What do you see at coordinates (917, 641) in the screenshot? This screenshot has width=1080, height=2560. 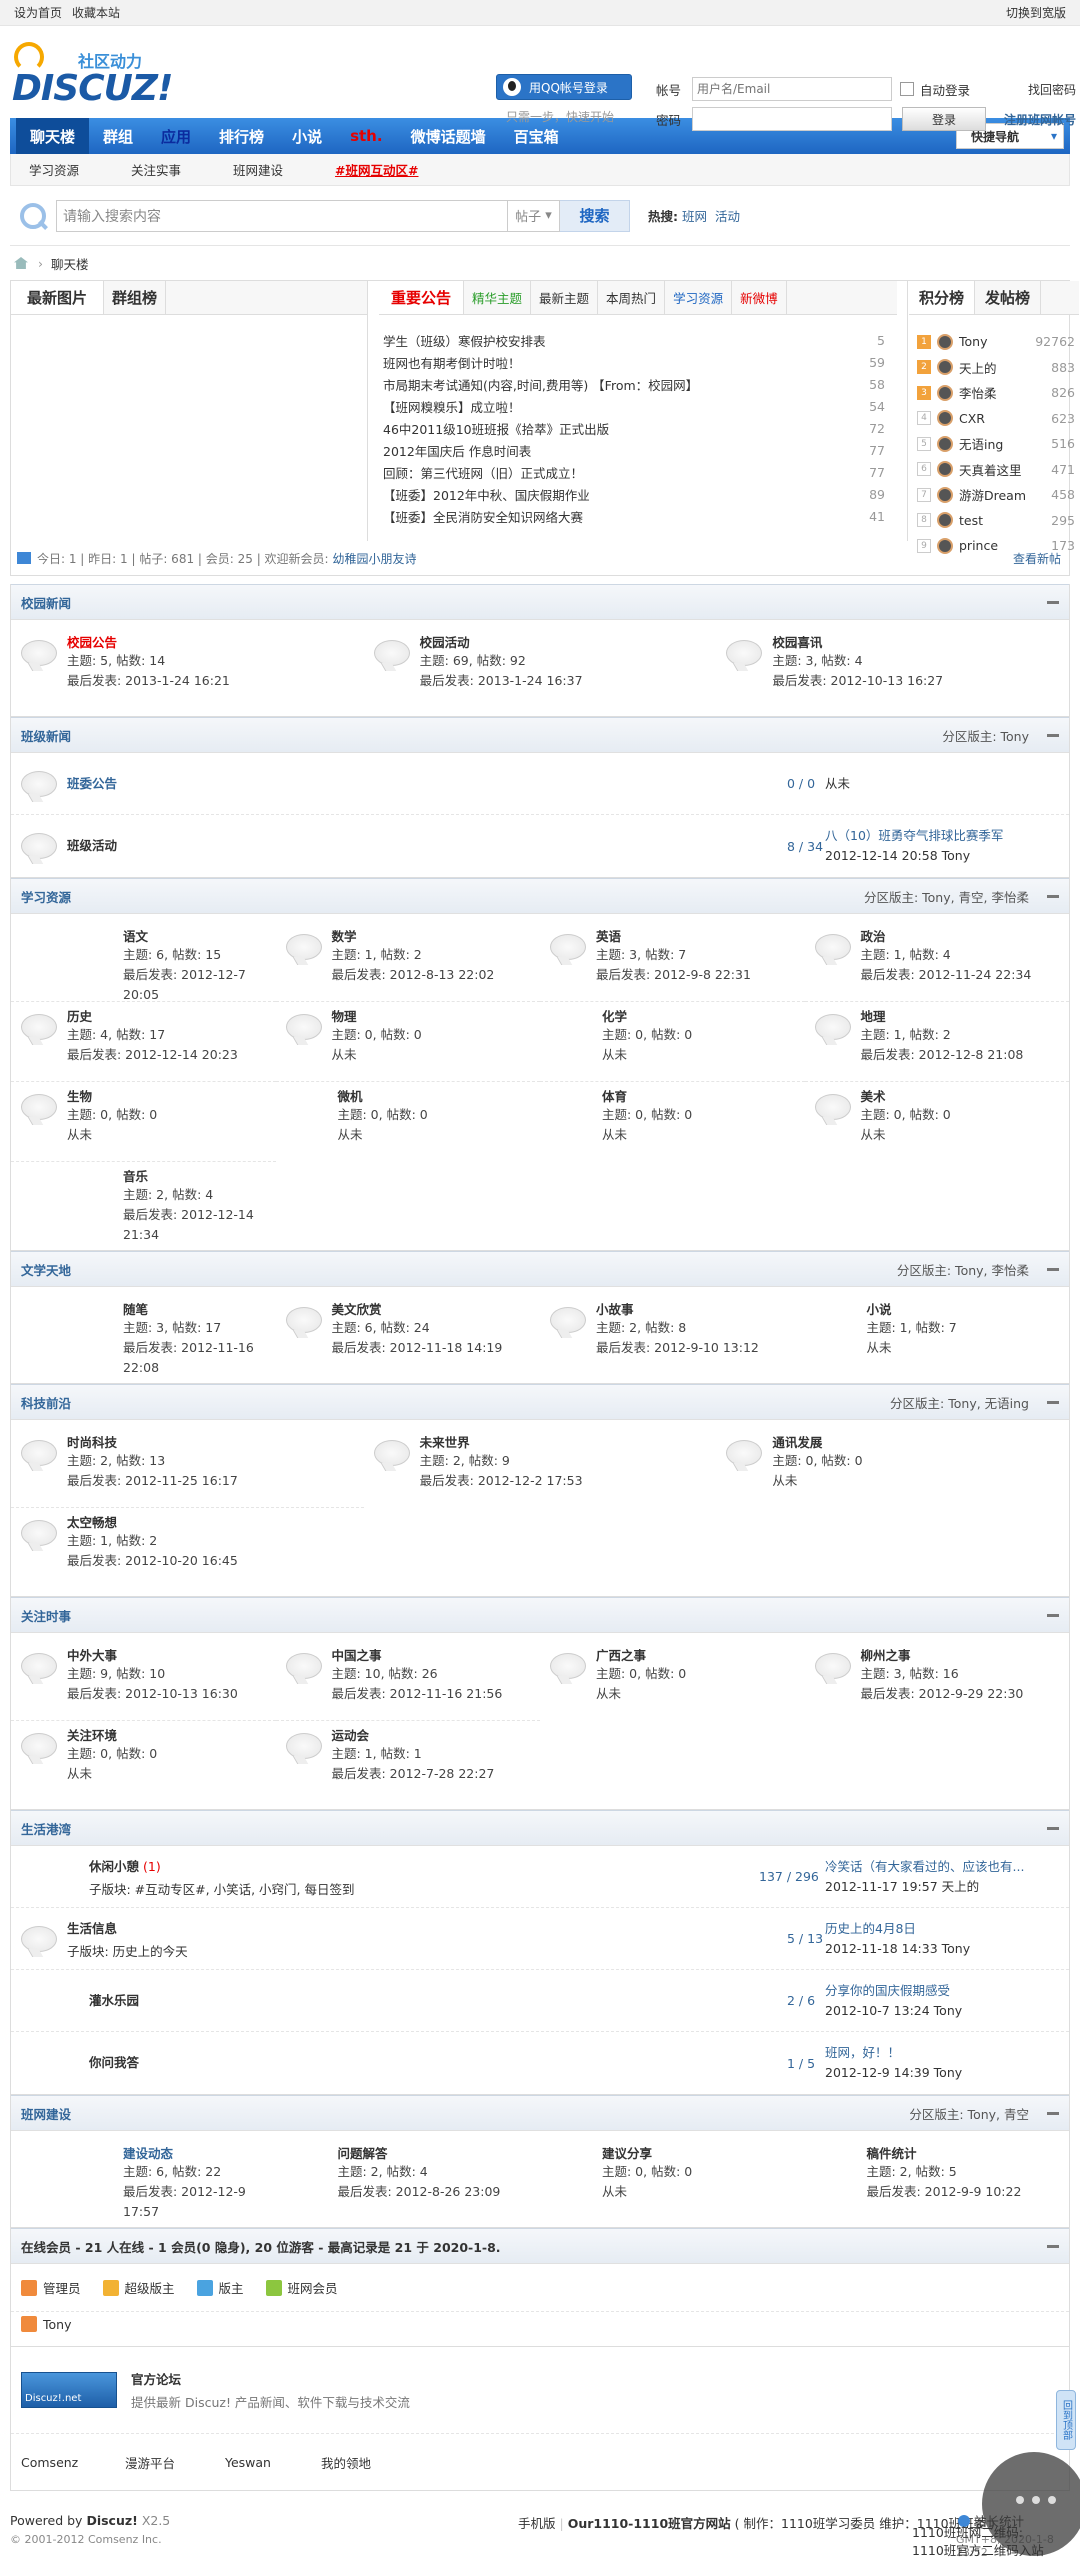 I see `forum-name: 校园喜讯` at bounding box center [917, 641].